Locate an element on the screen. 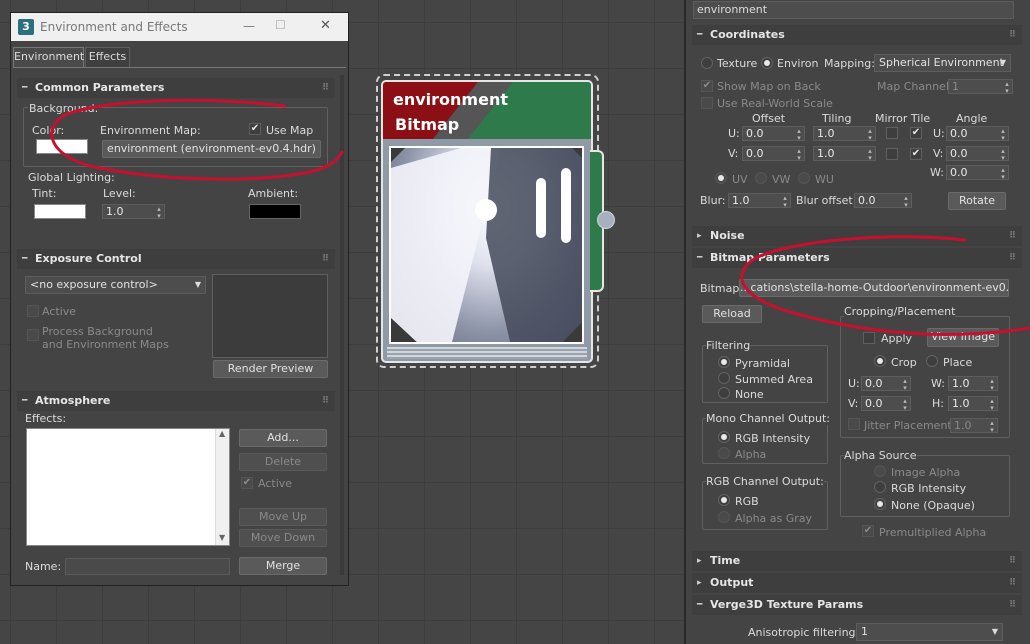  rollout-atmosphere: ━ Atmosphere ⠿ is located at coordinates (176, 401).